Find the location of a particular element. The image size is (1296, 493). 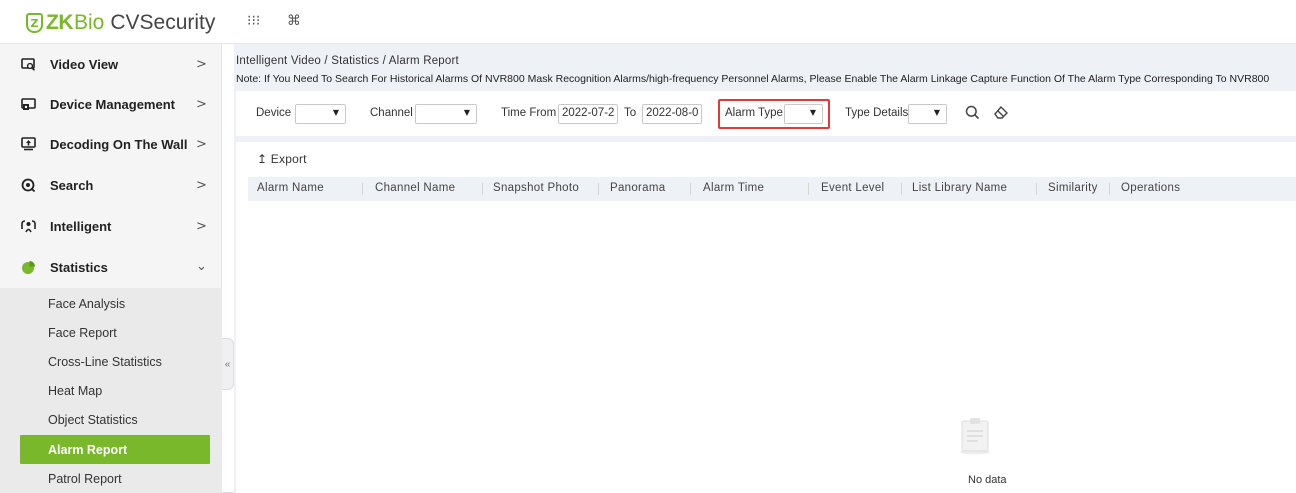

no-data-text: No data is located at coordinates (987, 480).